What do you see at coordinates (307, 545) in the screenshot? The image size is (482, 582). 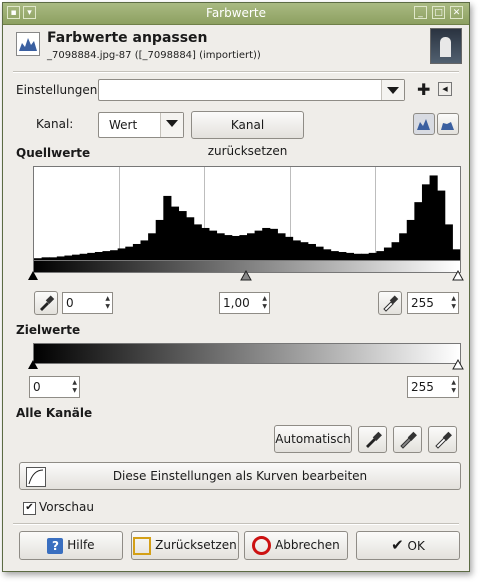 I see `cancel-label: Abbrechen` at bounding box center [307, 545].